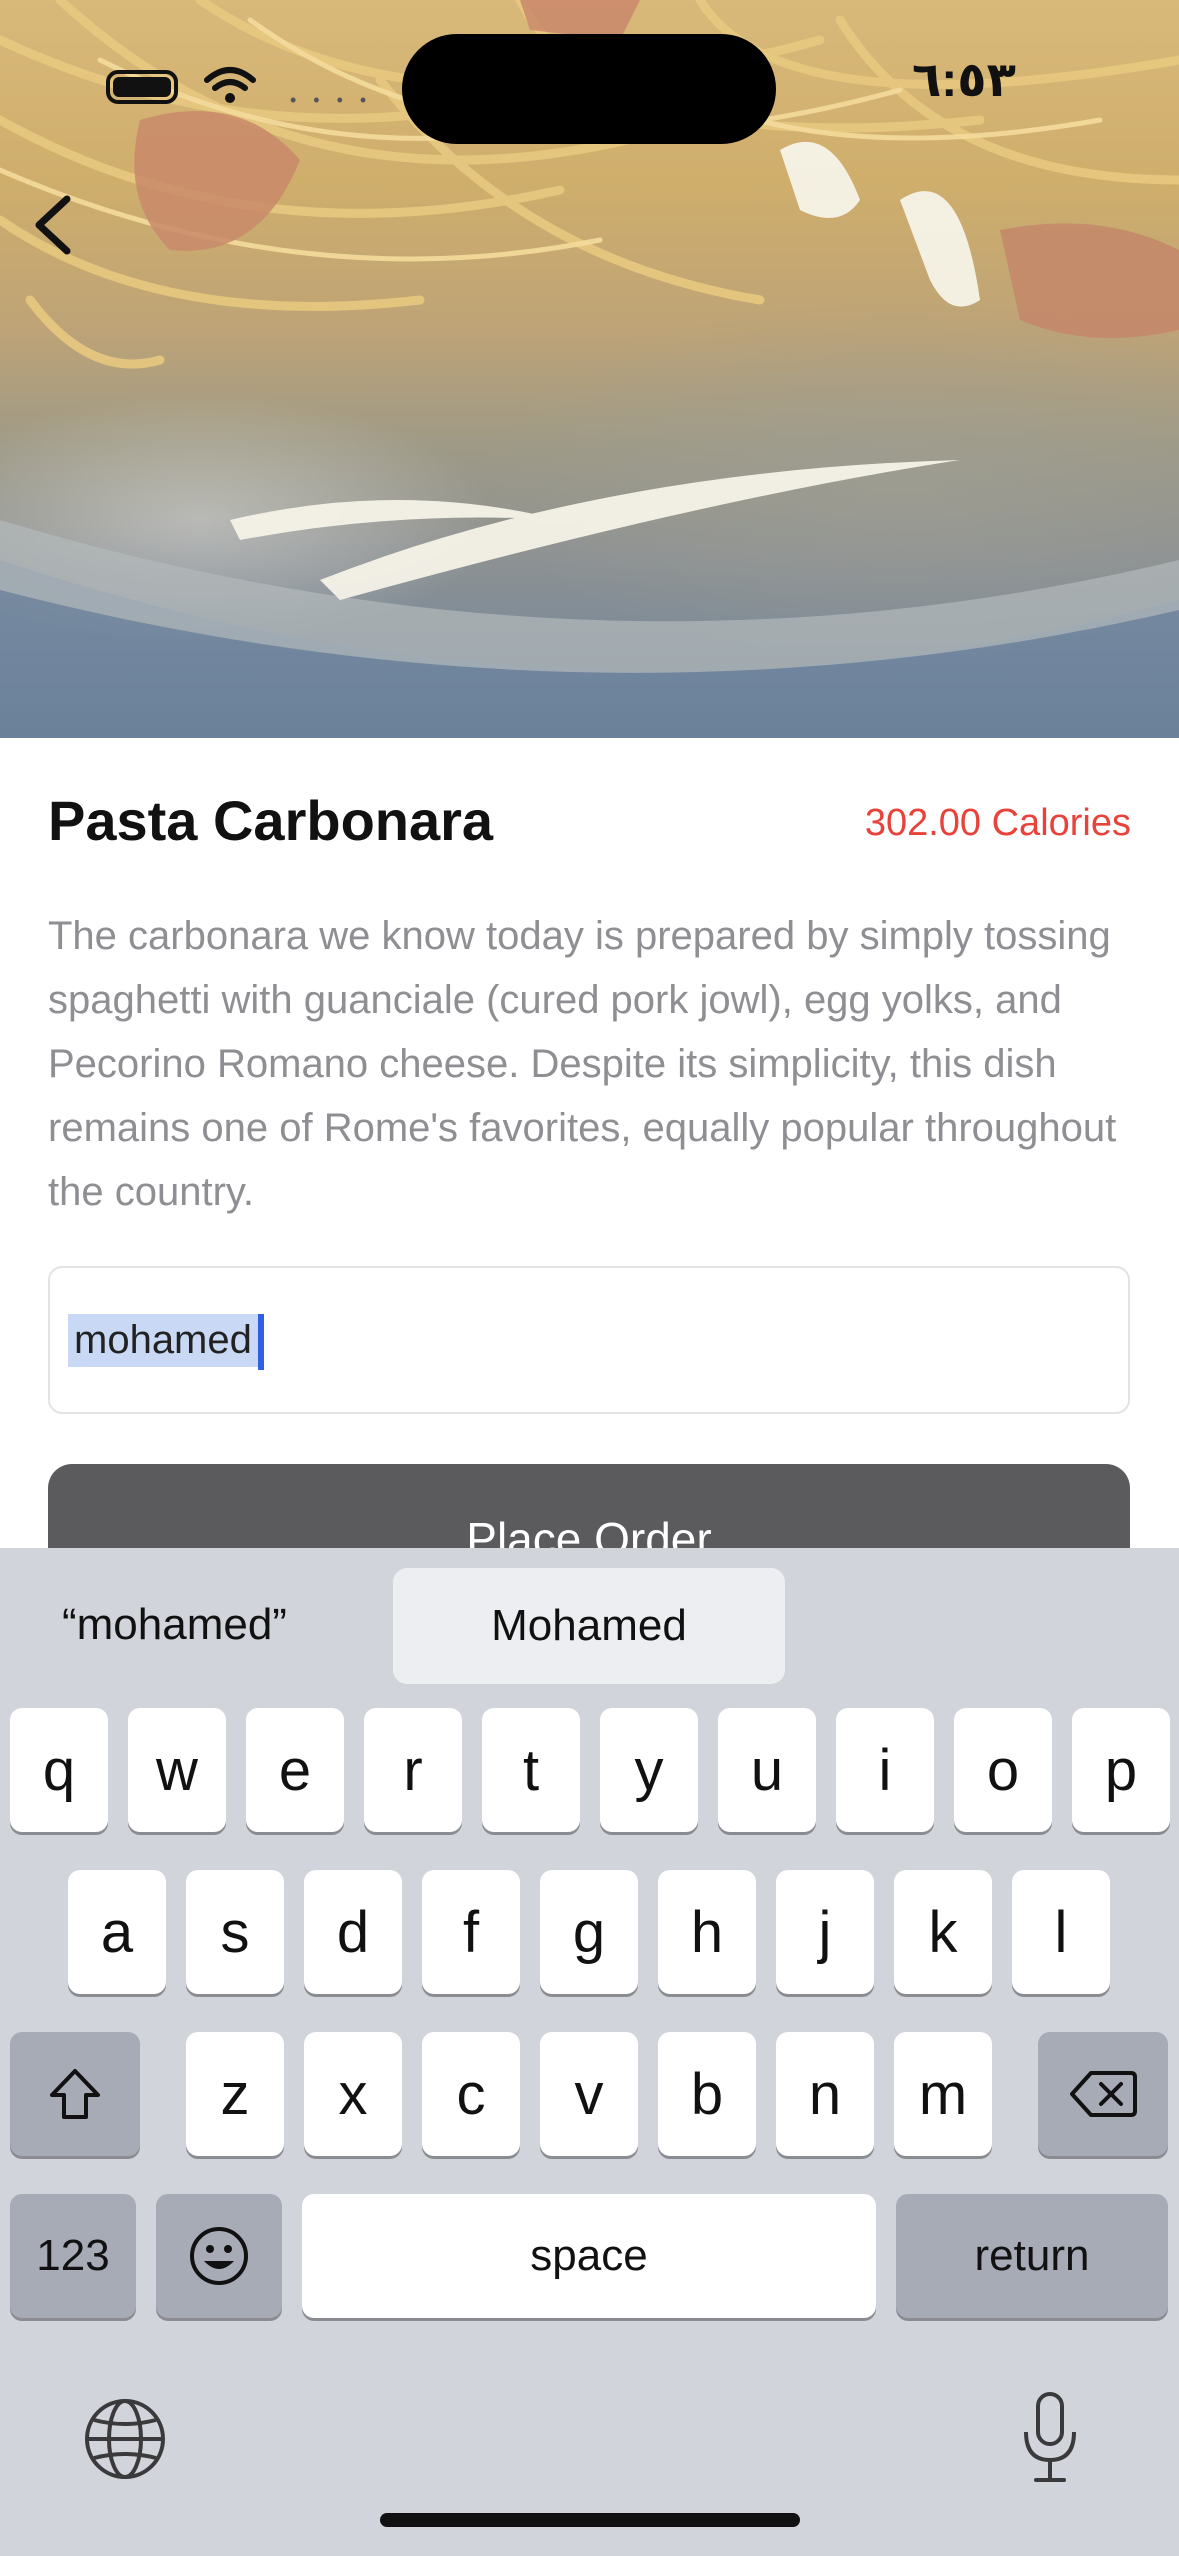 The height and width of the screenshot is (2556, 1179). What do you see at coordinates (943, 2094) in the screenshot?
I see `key-m: m` at bounding box center [943, 2094].